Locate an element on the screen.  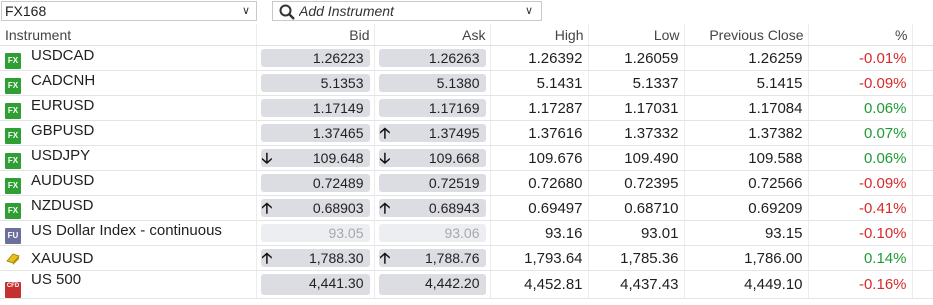
instrument-cell: FX CADCNH is located at coordinates (128, 83).